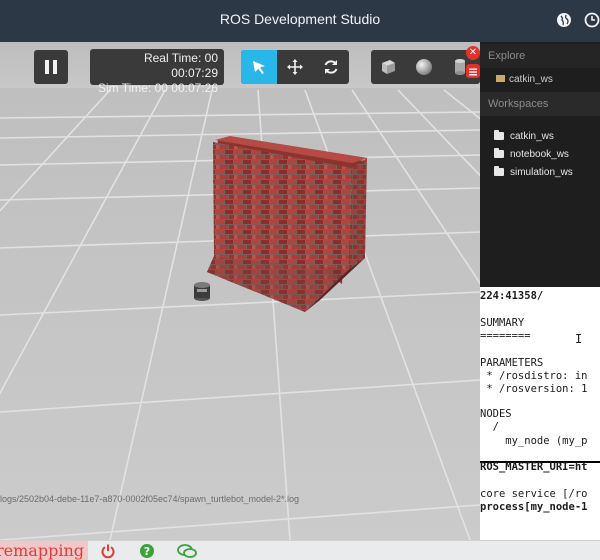  I want to click on pause-icon, so click(51, 67).